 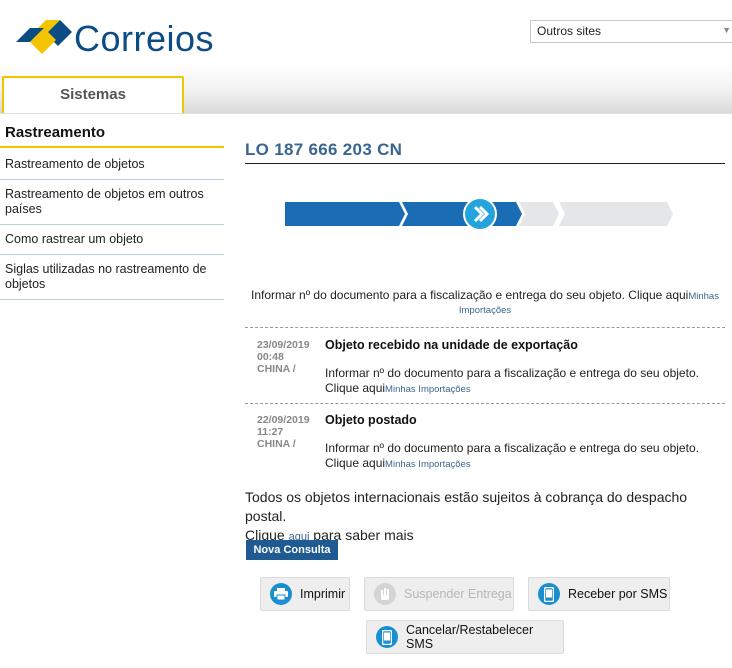 What do you see at coordinates (55, 132) in the screenshot?
I see `sidebar-title: Rastreamento` at bounding box center [55, 132].